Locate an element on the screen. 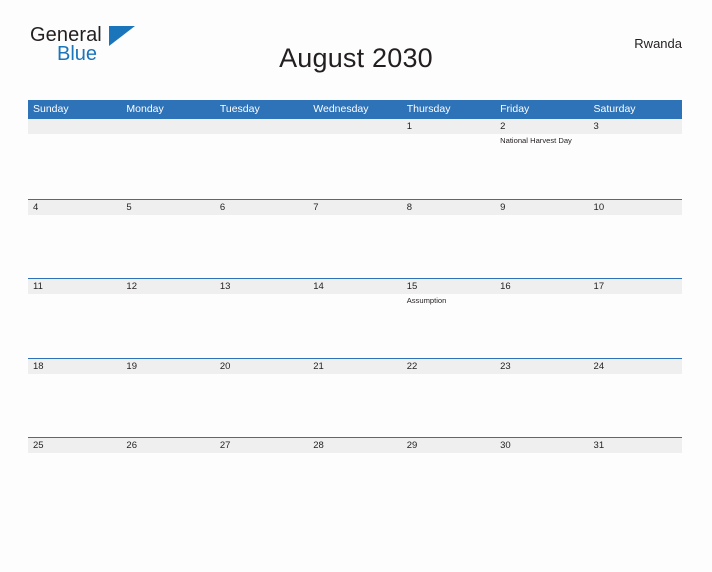 This screenshot has height=572, width=712. page-header: General Blue August 2030 Rwanda is located at coordinates (356, 47).